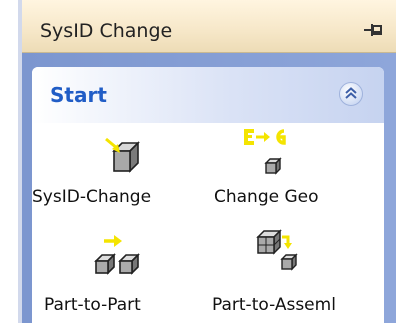 This screenshot has height=327, width=396. I want to click on chevron-double-up-icon, so click(351, 94).